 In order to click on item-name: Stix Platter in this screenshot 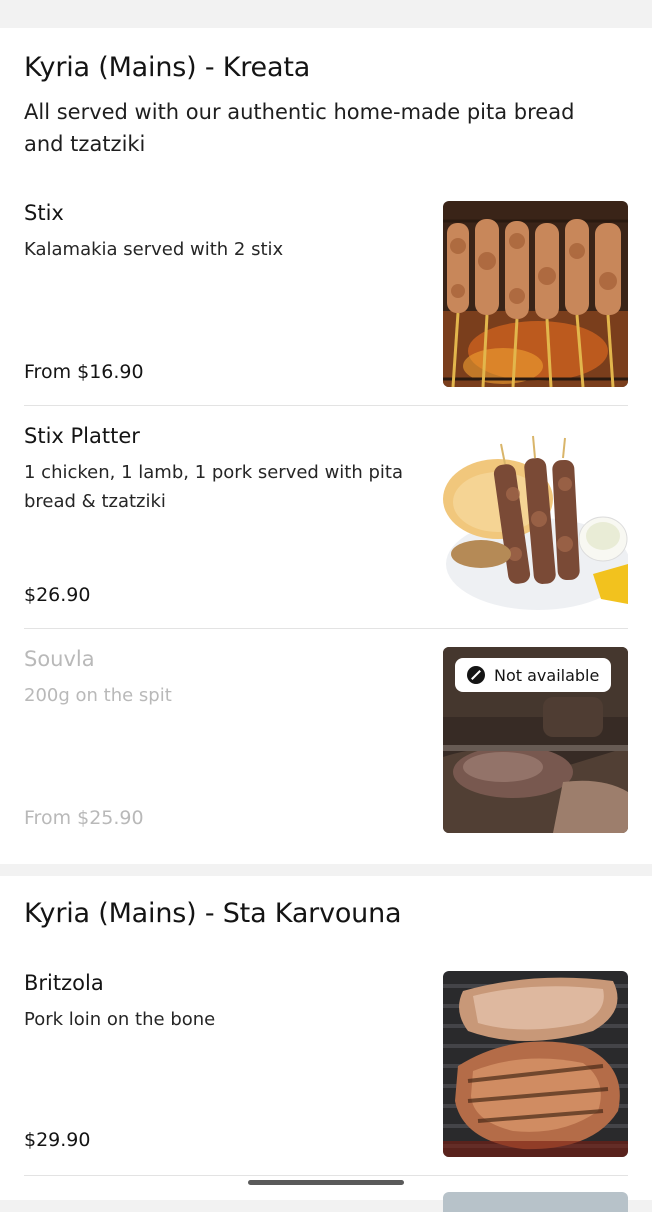, I will do `click(82, 436)`.